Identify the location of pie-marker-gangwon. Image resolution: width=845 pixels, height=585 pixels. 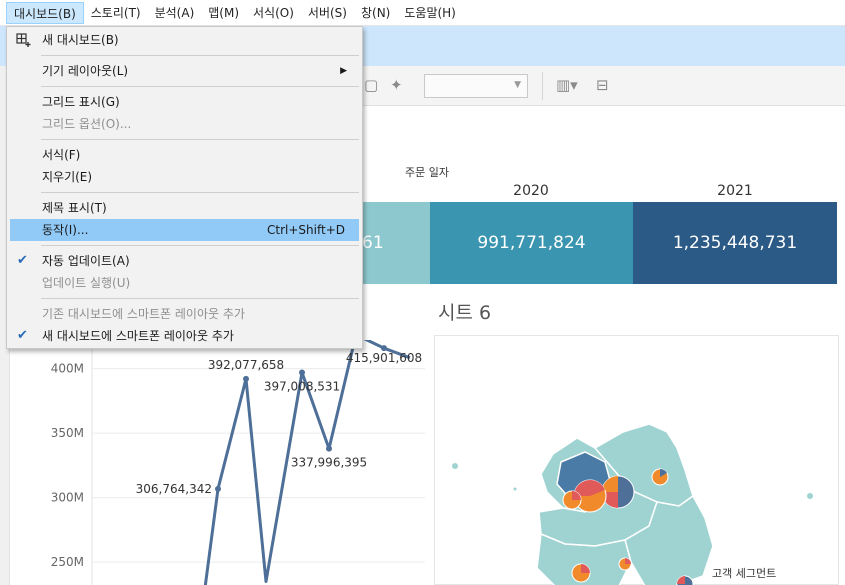
(660, 477).